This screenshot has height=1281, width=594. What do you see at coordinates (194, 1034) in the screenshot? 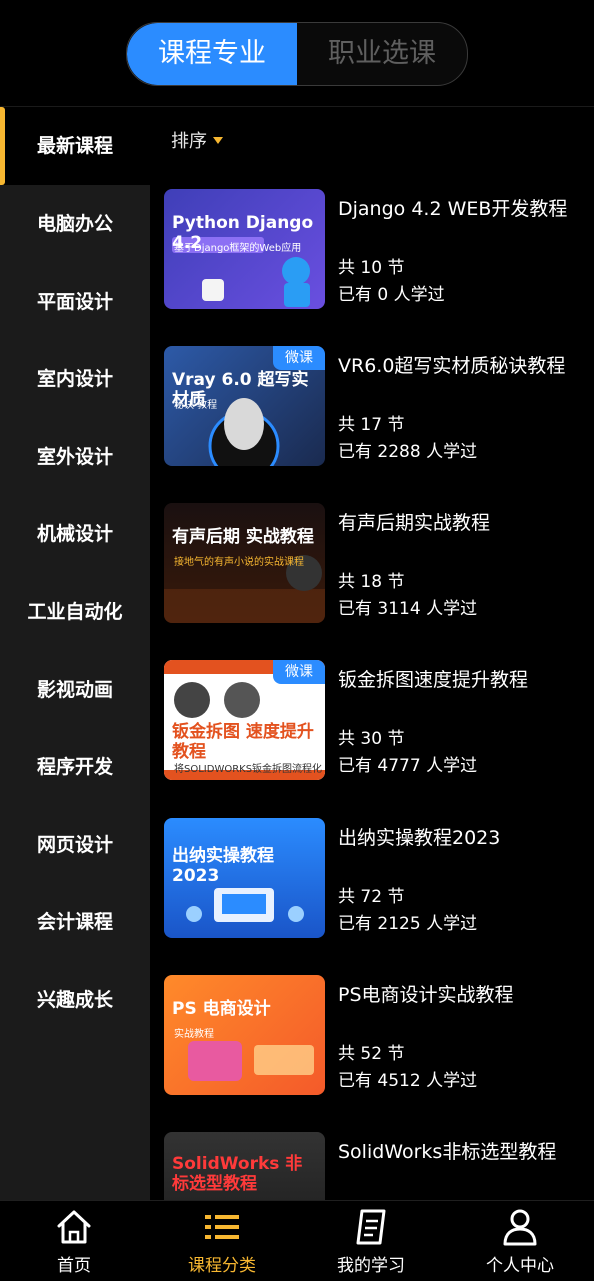
I see `thumbnail-subtitle: 实战教程` at bounding box center [194, 1034].